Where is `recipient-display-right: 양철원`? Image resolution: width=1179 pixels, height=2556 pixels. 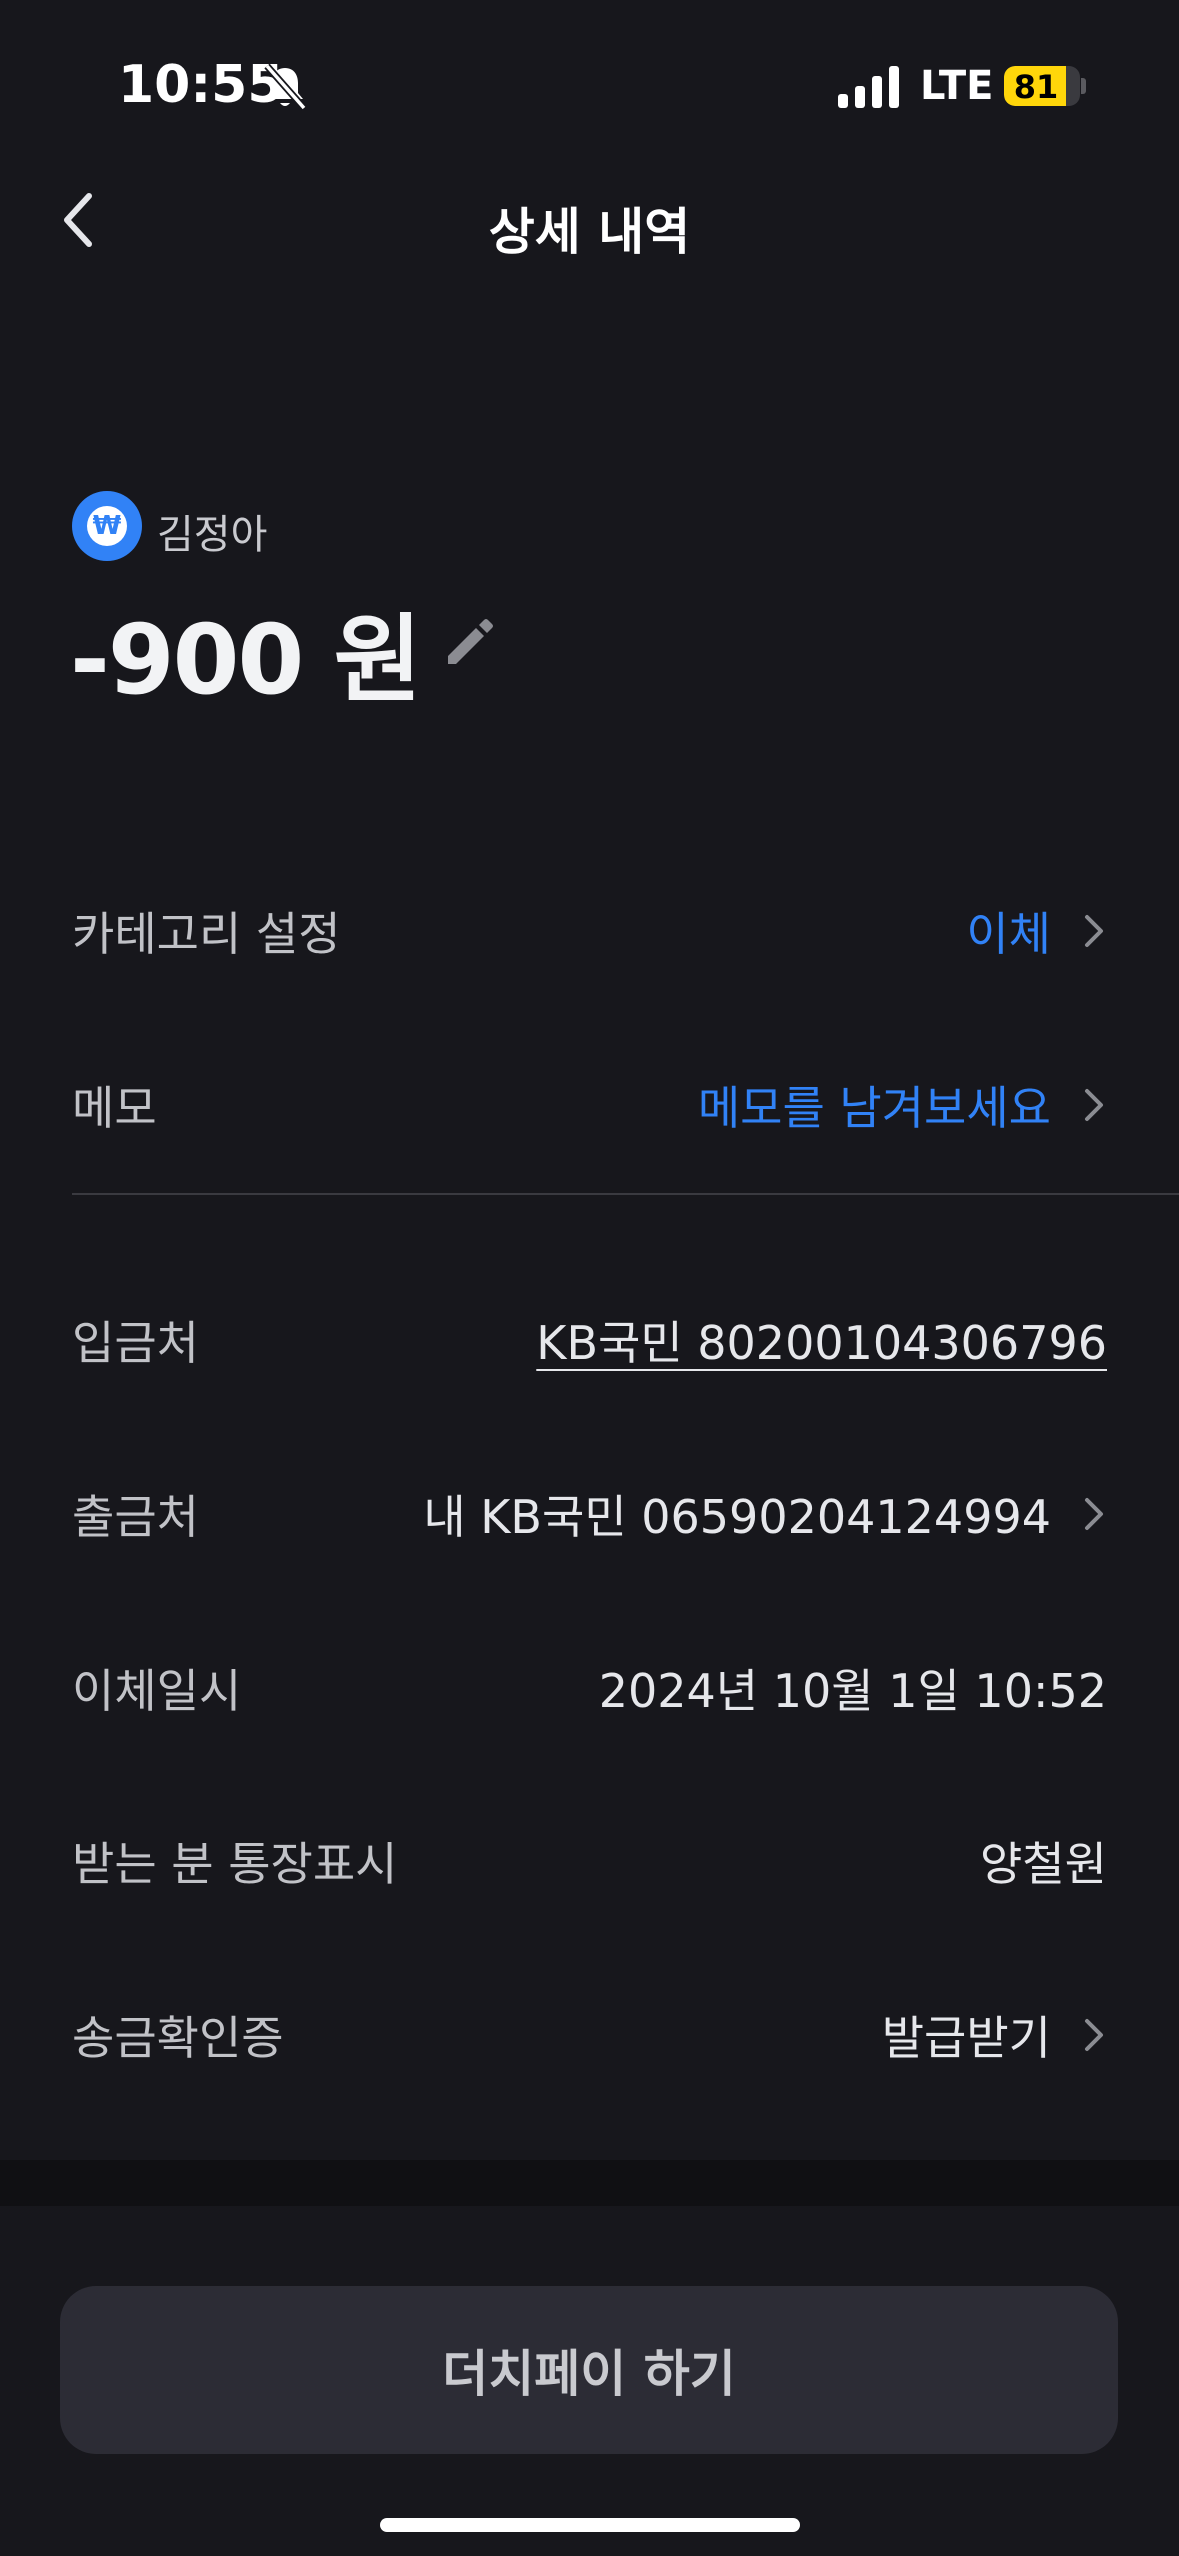 recipient-display-right: 양철원 is located at coordinates (1043, 1861).